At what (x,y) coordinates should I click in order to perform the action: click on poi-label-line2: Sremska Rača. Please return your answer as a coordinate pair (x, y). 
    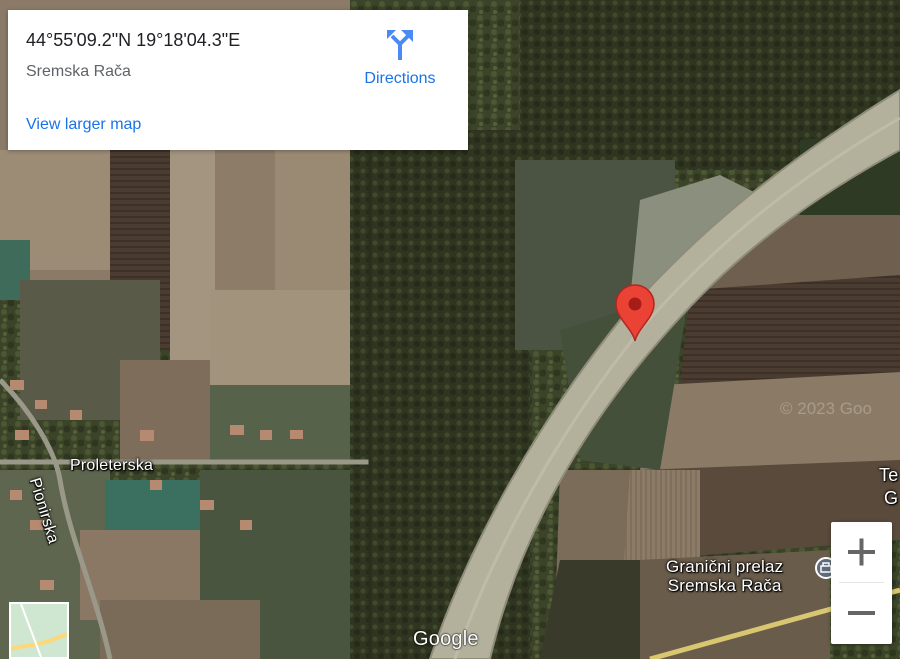
    Looking at the image, I should click on (724, 585).